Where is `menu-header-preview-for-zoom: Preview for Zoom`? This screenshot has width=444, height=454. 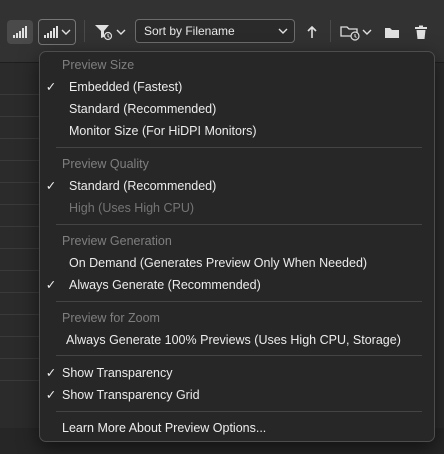 menu-header-preview-for-zoom: Preview for Zoom is located at coordinates (111, 318).